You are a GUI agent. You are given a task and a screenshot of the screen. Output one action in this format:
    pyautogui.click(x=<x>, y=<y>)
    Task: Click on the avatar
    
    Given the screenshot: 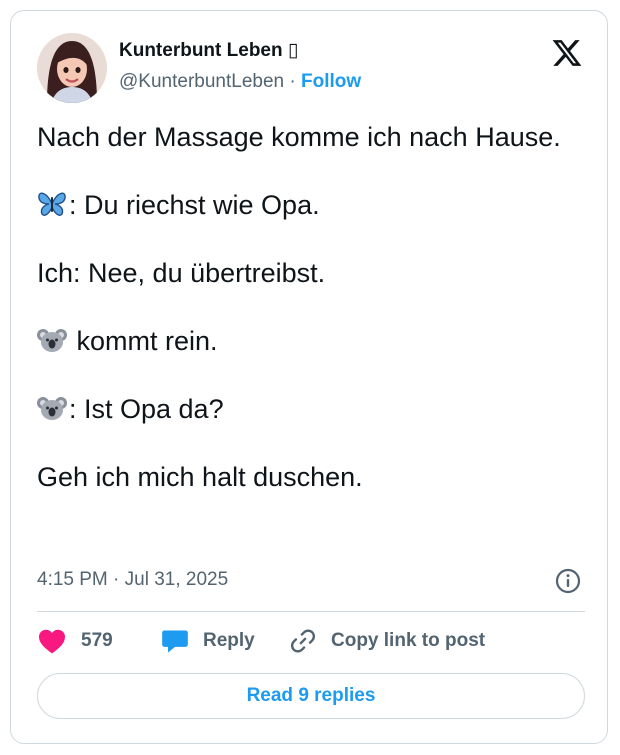 What is the action you would take?
    pyautogui.click(x=72, y=68)
    